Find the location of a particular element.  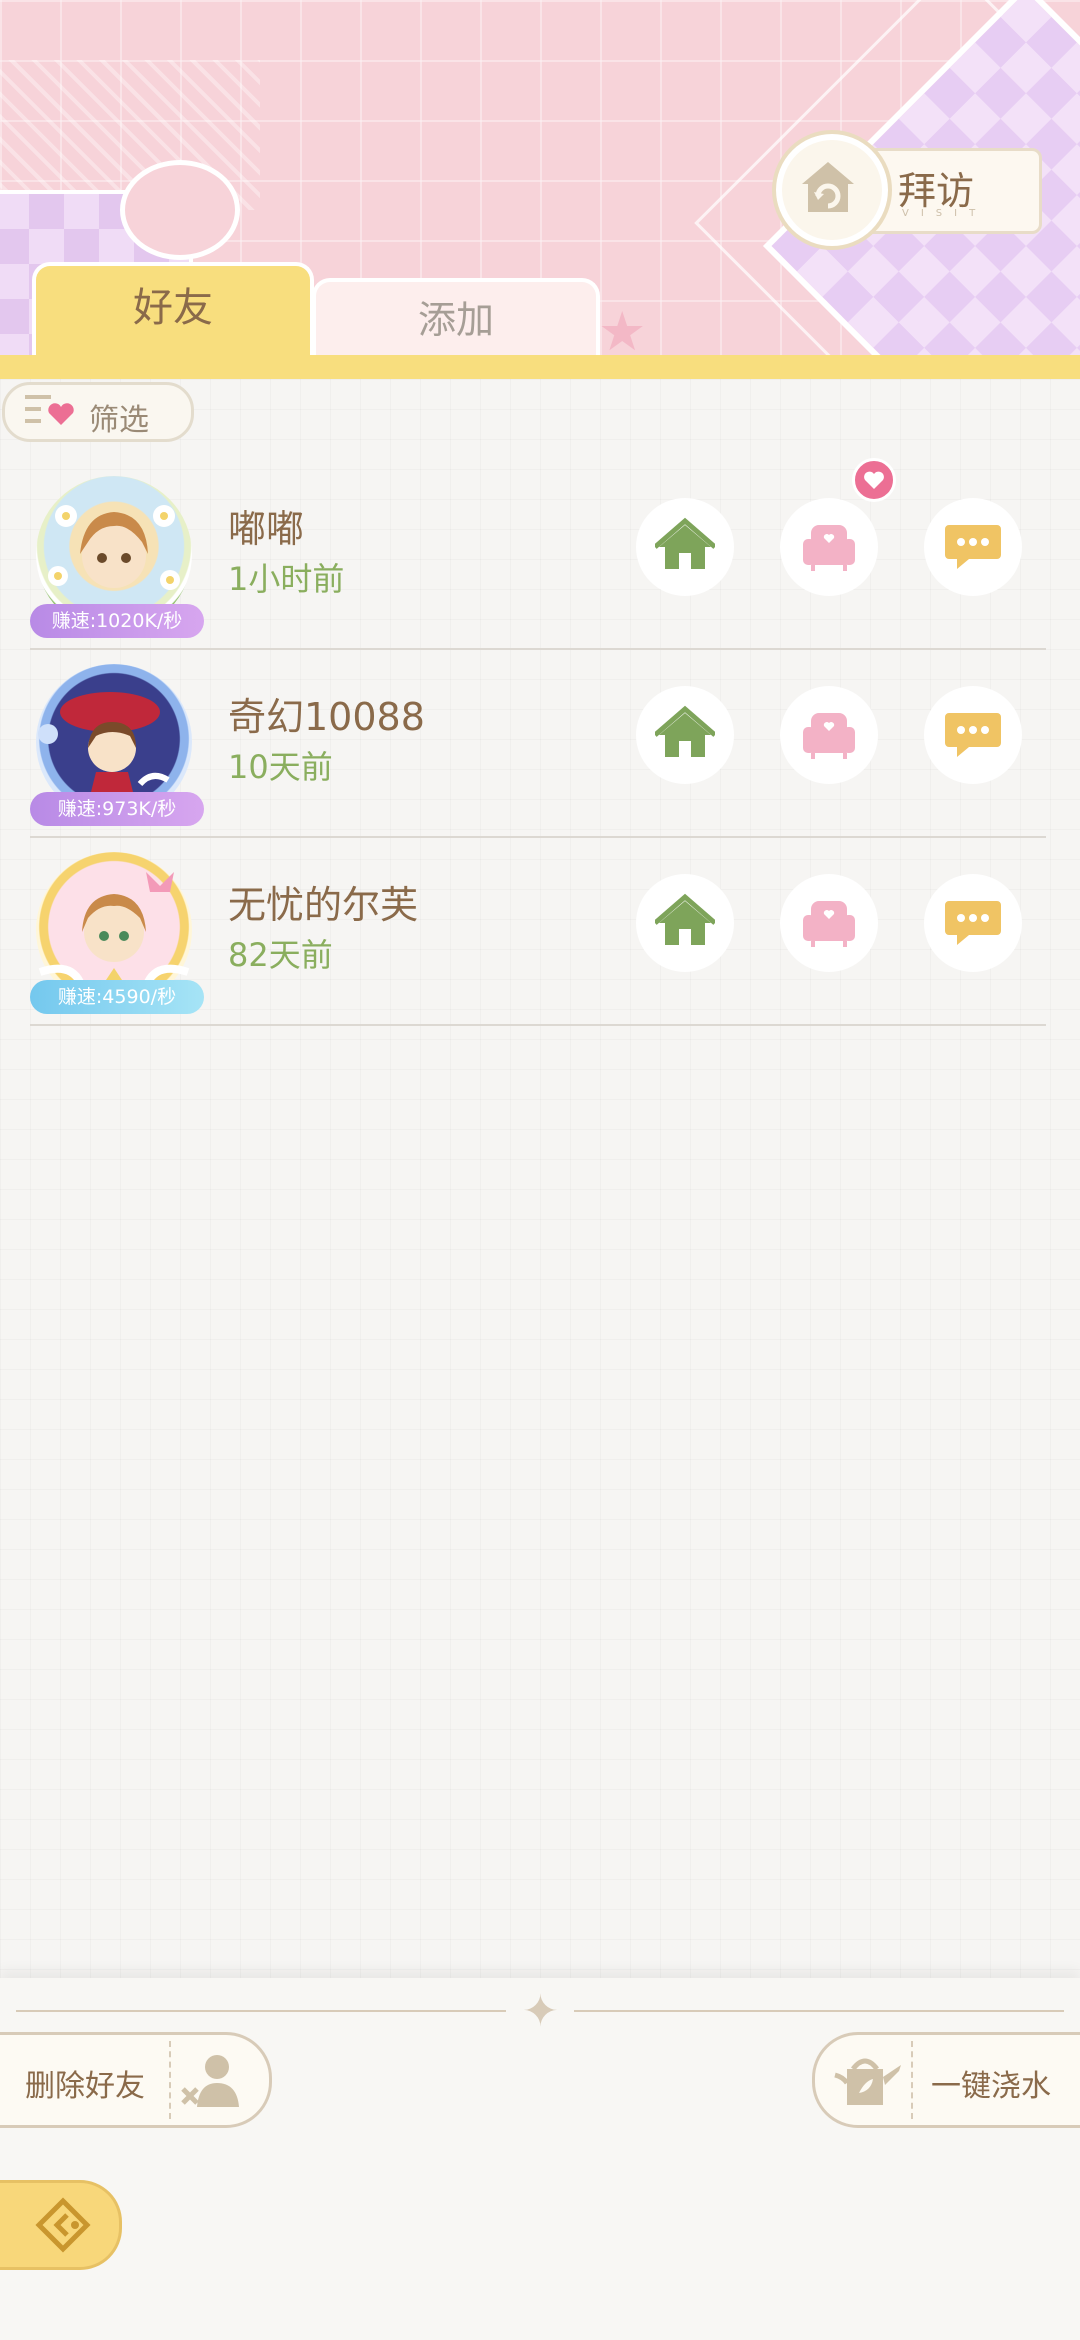

friend-row: 赚速:973K/秒 奇幻10088 10天前 is located at coordinates (540, 744).